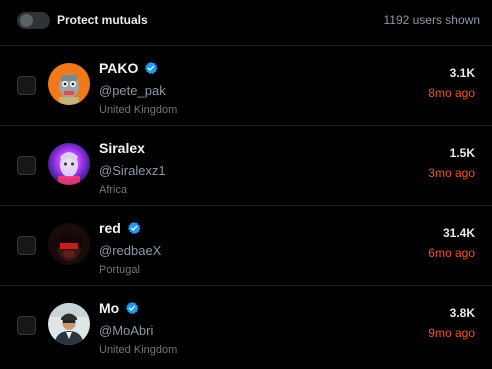  Describe the element at coordinates (132, 170) in the screenshot. I see `user-handle: @Siralexz1` at that location.